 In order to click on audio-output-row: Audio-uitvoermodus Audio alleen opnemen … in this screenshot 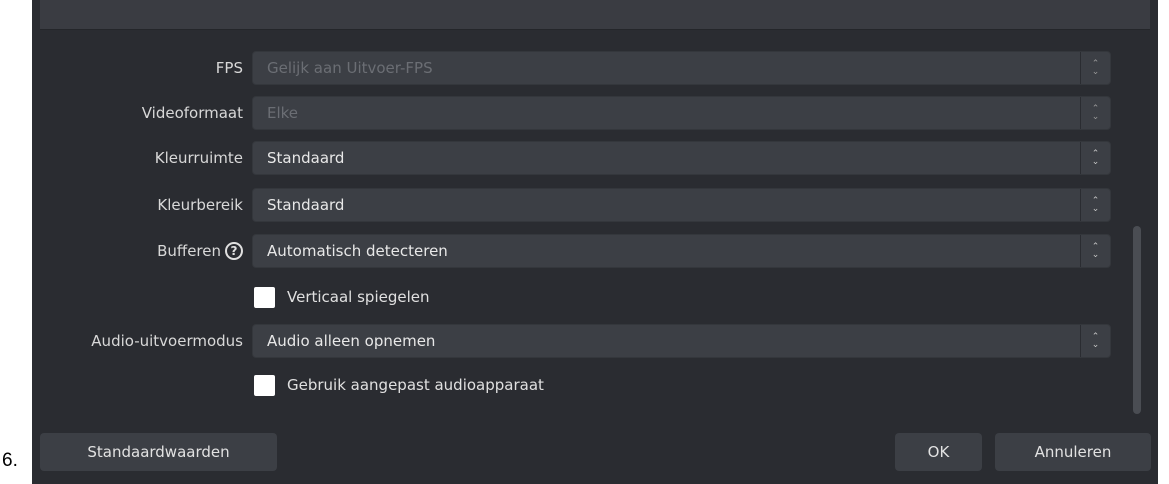, I will do `click(574, 341)`.